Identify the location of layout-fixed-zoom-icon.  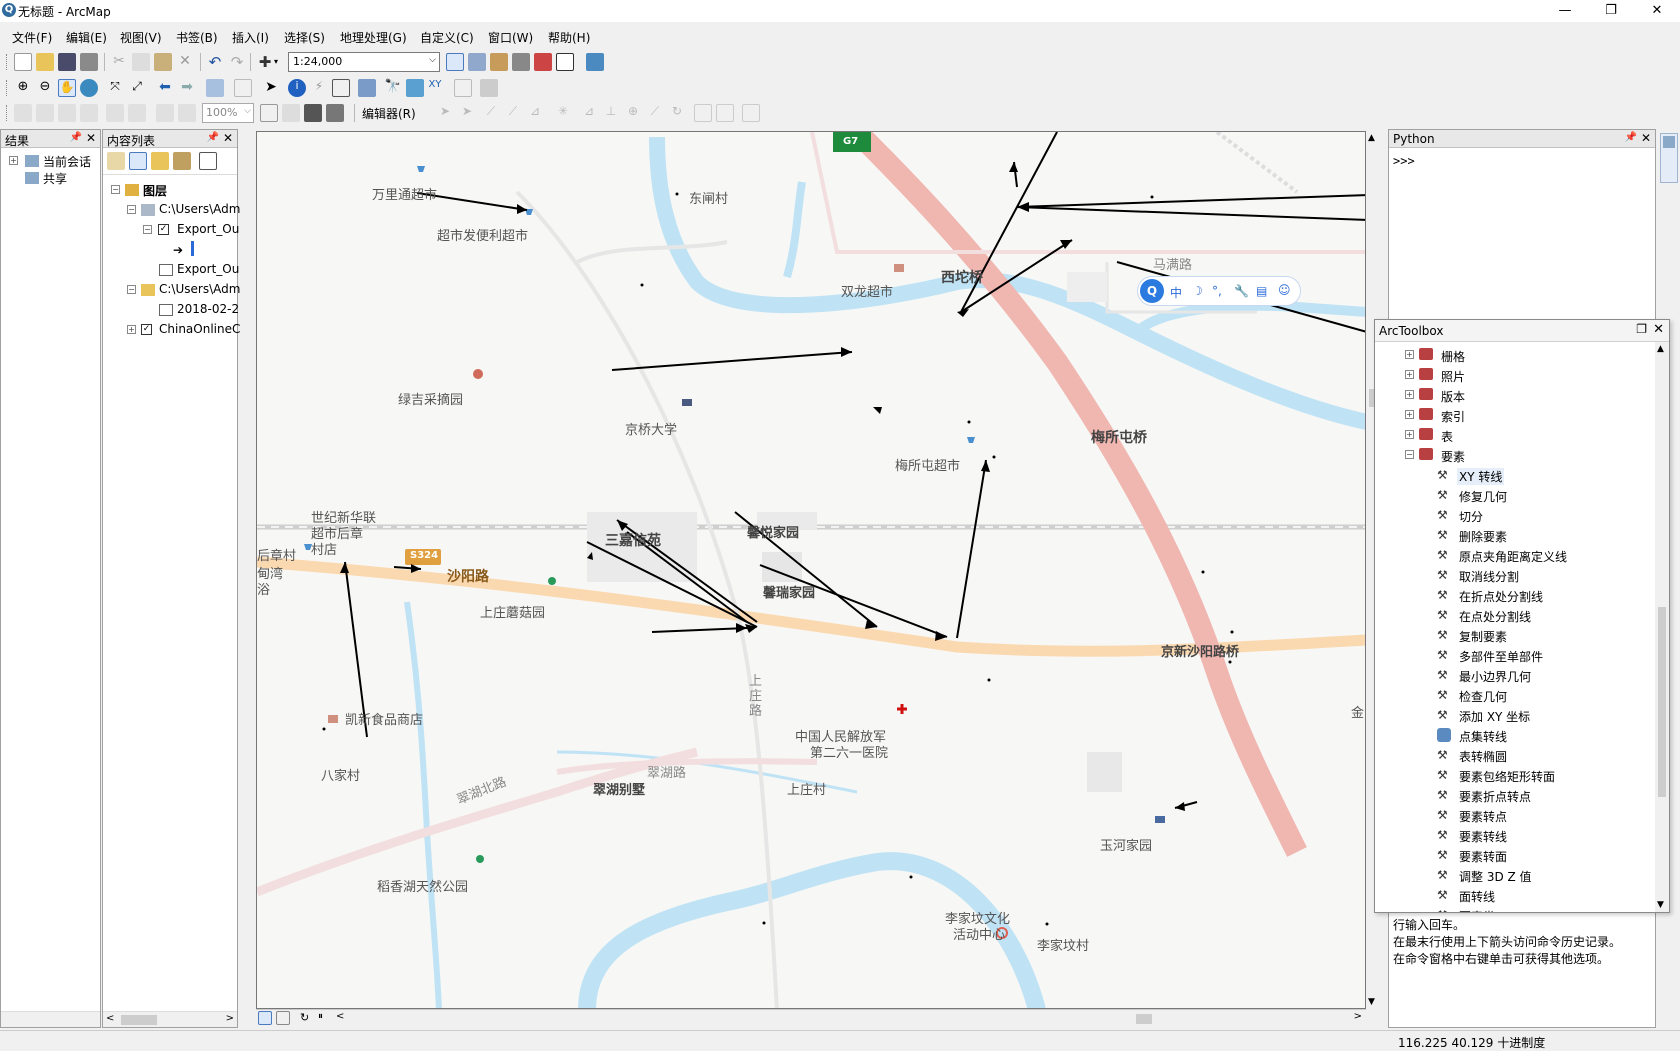
(115, 113).